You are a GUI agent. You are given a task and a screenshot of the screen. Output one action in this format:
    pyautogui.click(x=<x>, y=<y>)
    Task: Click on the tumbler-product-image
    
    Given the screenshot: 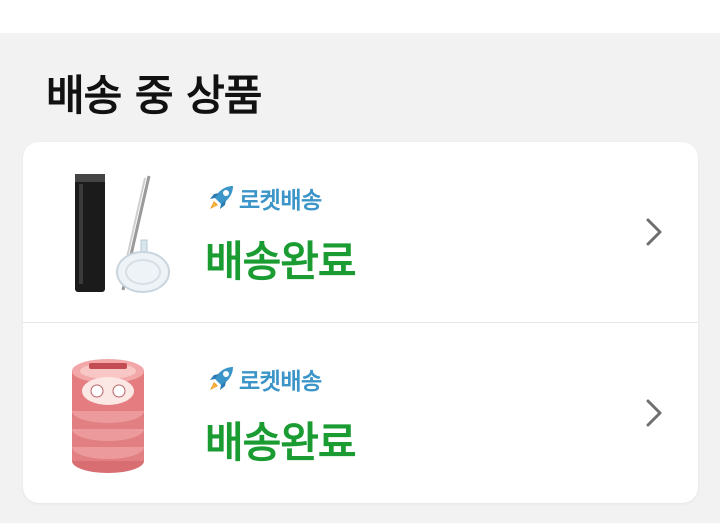 What is the action you would take?
    pyautogui.click(x=122, y=233)
    